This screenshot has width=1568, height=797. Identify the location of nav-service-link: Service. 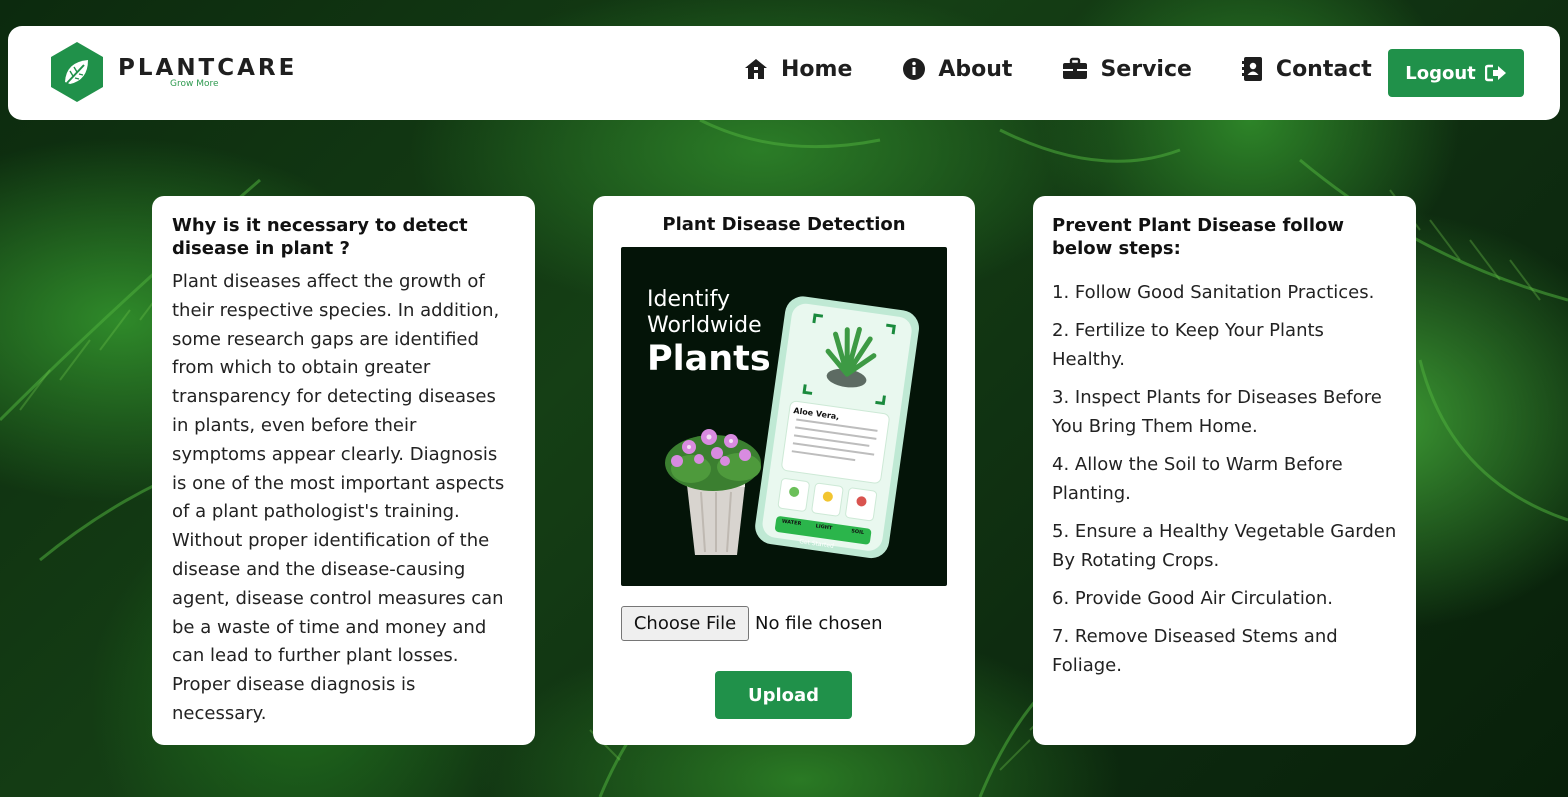
(1127, 69).